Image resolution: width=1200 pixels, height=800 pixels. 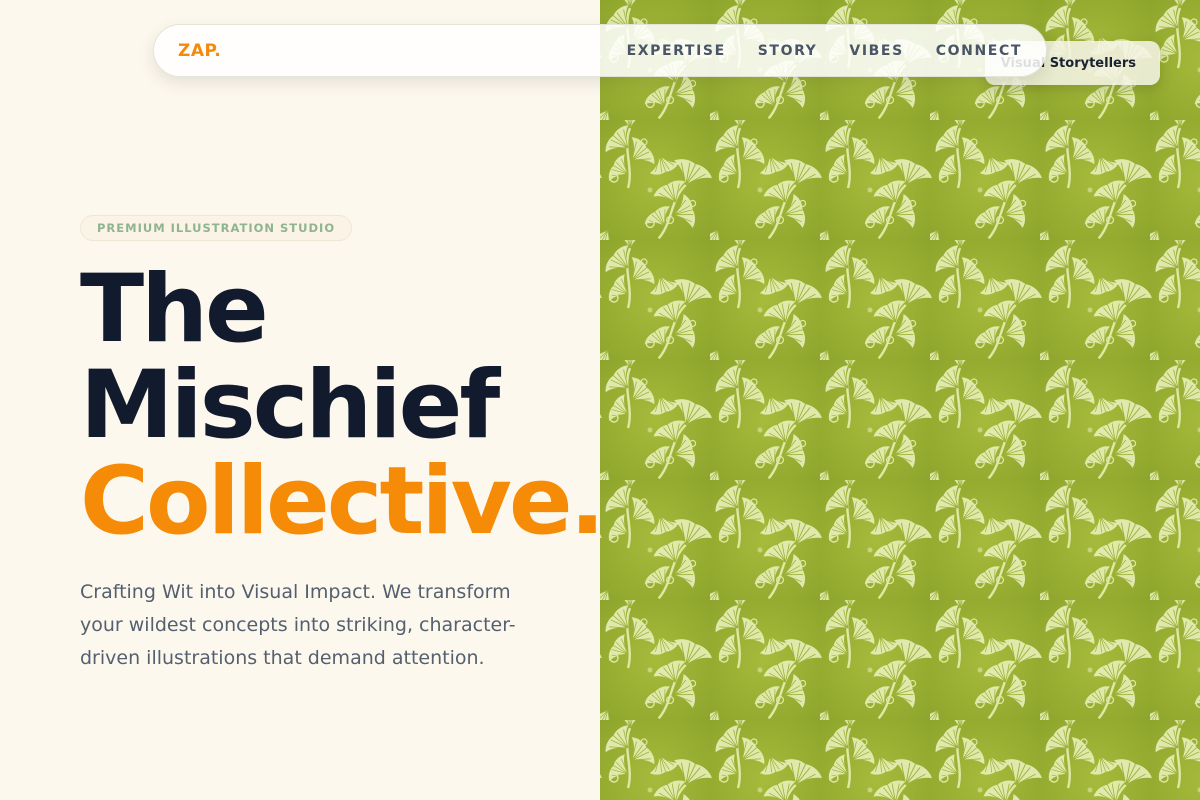 I want to click on top-navbar: ZAP. EXPERTISE STORY VIBES CONNECT, so click(x=600, y=50).